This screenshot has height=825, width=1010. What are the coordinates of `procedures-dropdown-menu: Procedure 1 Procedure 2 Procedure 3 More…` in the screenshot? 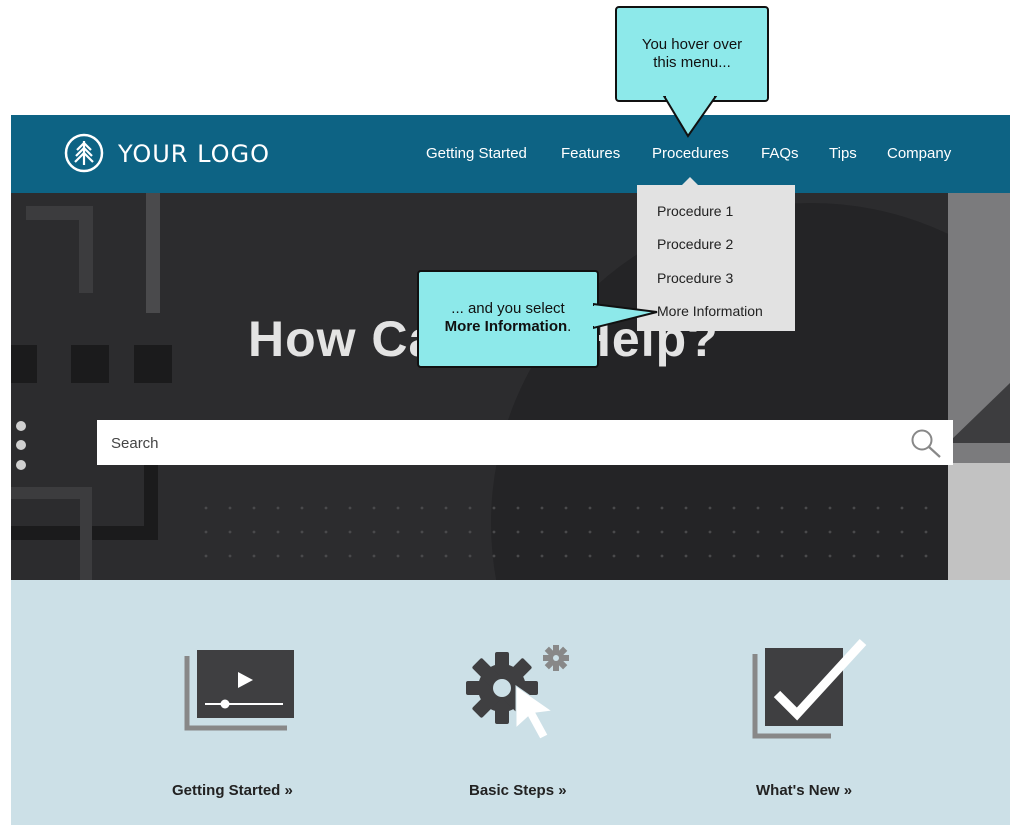 It's located at (716, 254).